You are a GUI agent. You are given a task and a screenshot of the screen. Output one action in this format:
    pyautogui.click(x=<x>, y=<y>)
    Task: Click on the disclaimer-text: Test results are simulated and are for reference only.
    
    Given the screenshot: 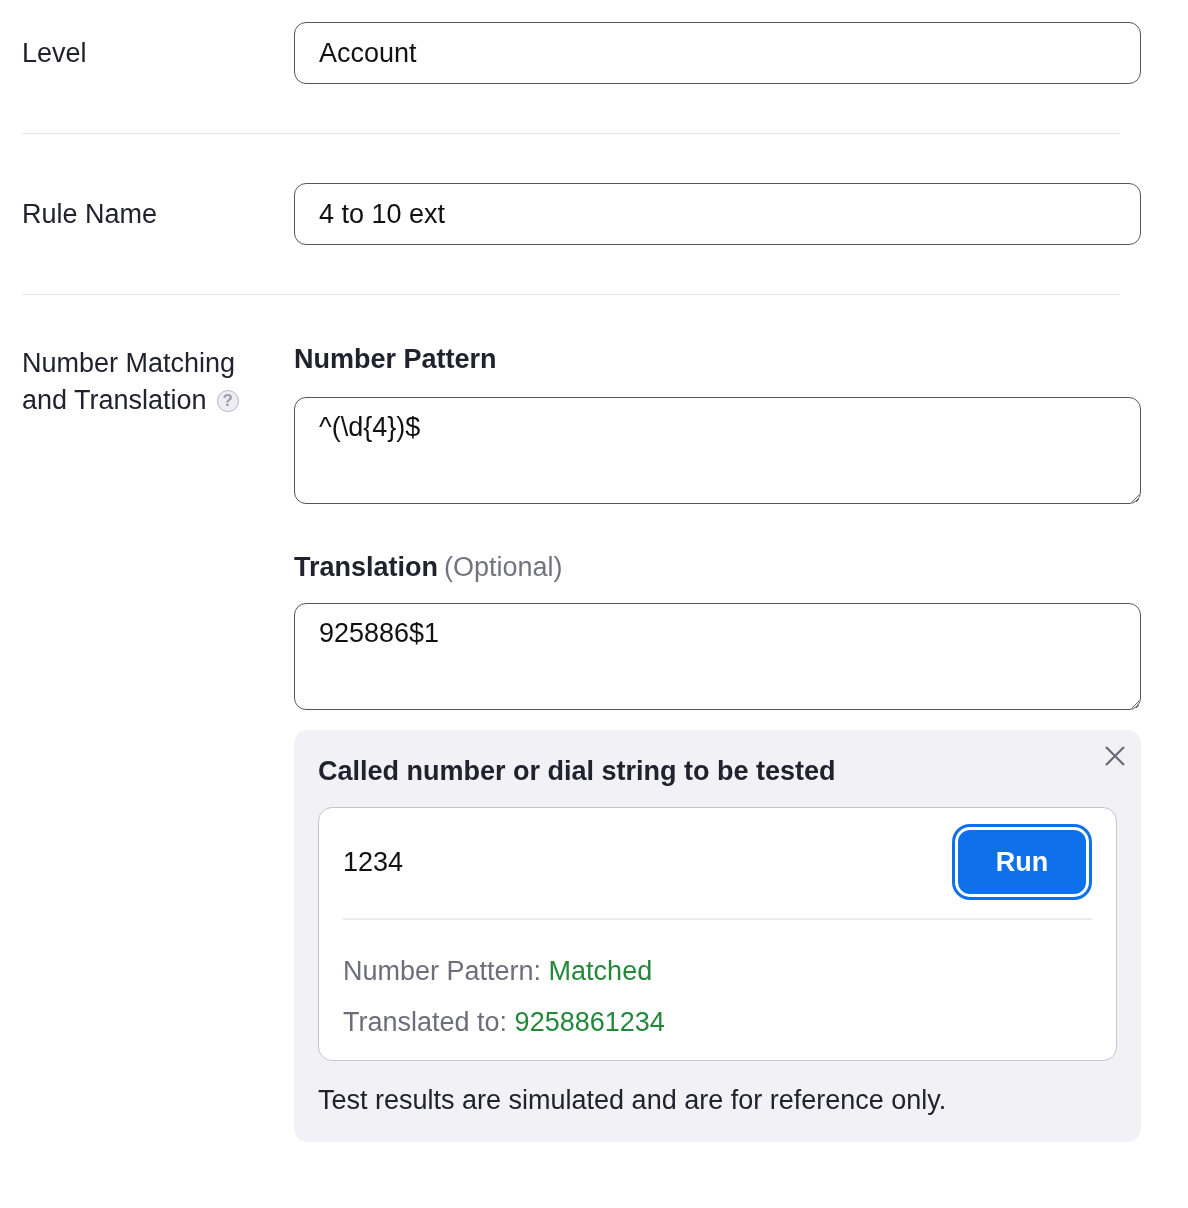 What is the action you would take?
    pyautogui.click(x=633, y=1100)
    